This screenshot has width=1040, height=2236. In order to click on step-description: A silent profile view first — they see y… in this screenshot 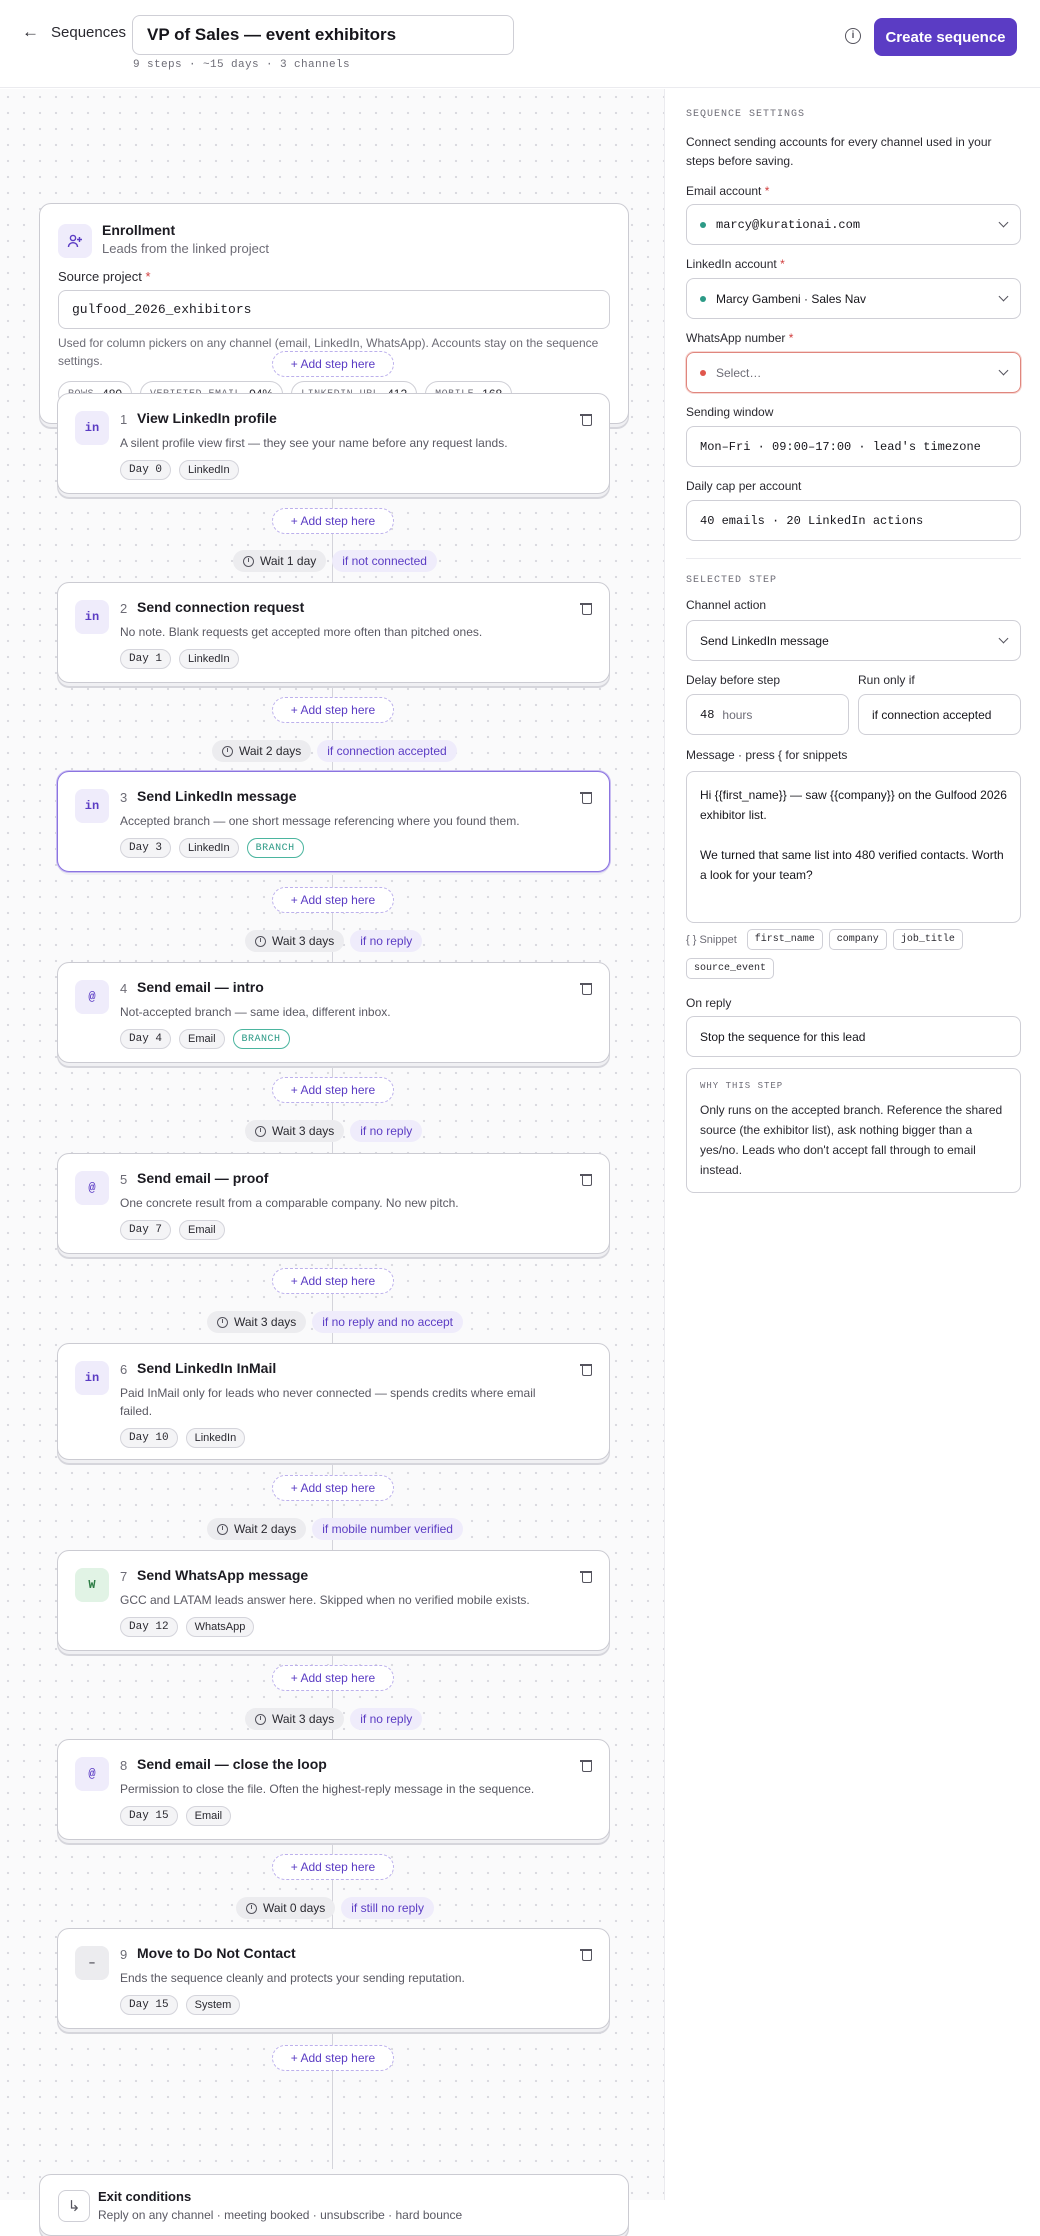, I will do `click(314, 443)`.